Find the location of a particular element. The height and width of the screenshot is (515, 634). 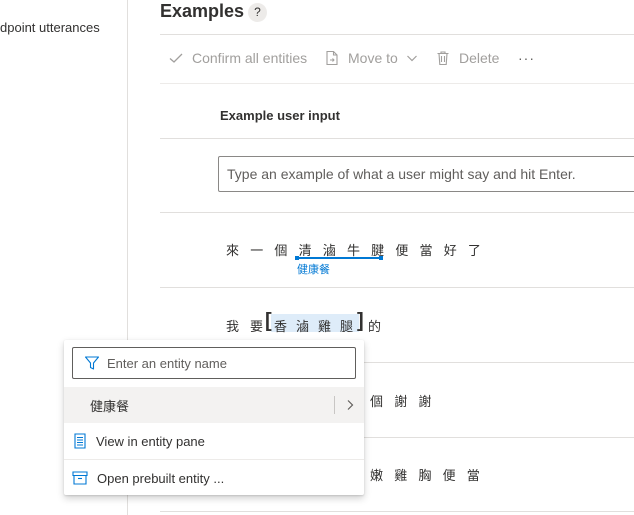

utterance-row-3: 個謝謝 is located at coordinates (406, 400).